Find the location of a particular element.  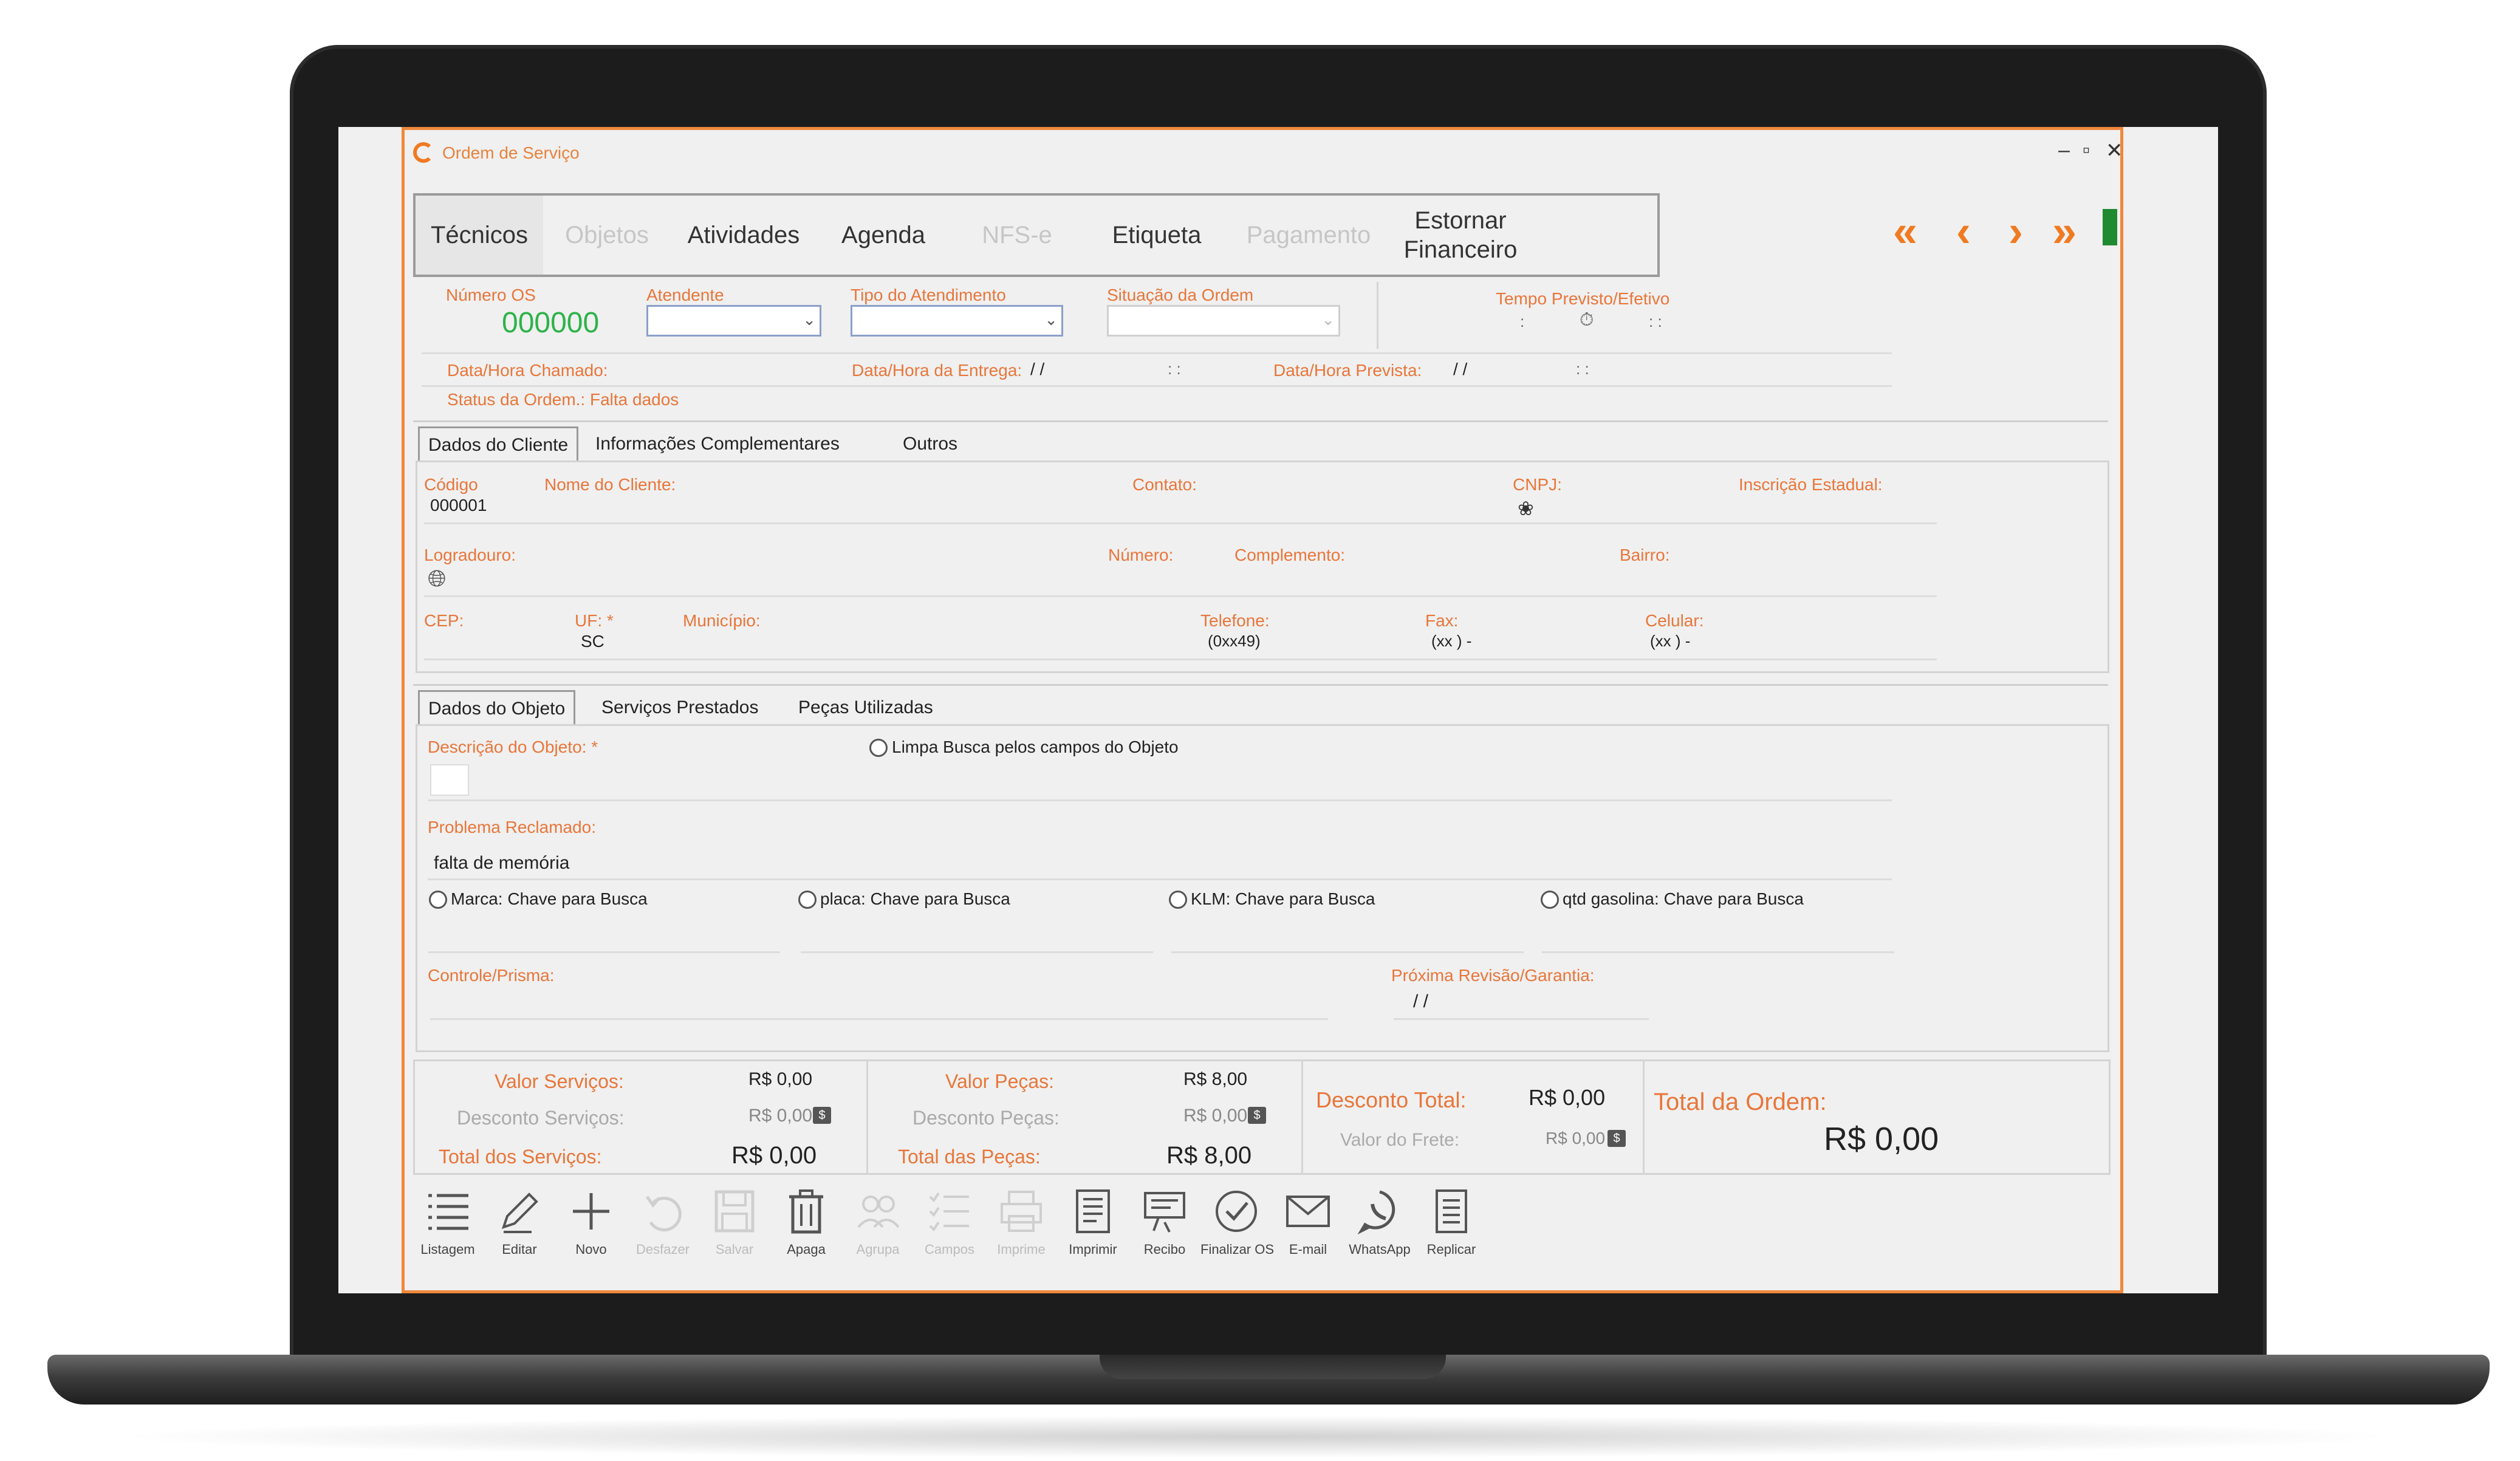

group-icon is located at coordinates (878, 1212).